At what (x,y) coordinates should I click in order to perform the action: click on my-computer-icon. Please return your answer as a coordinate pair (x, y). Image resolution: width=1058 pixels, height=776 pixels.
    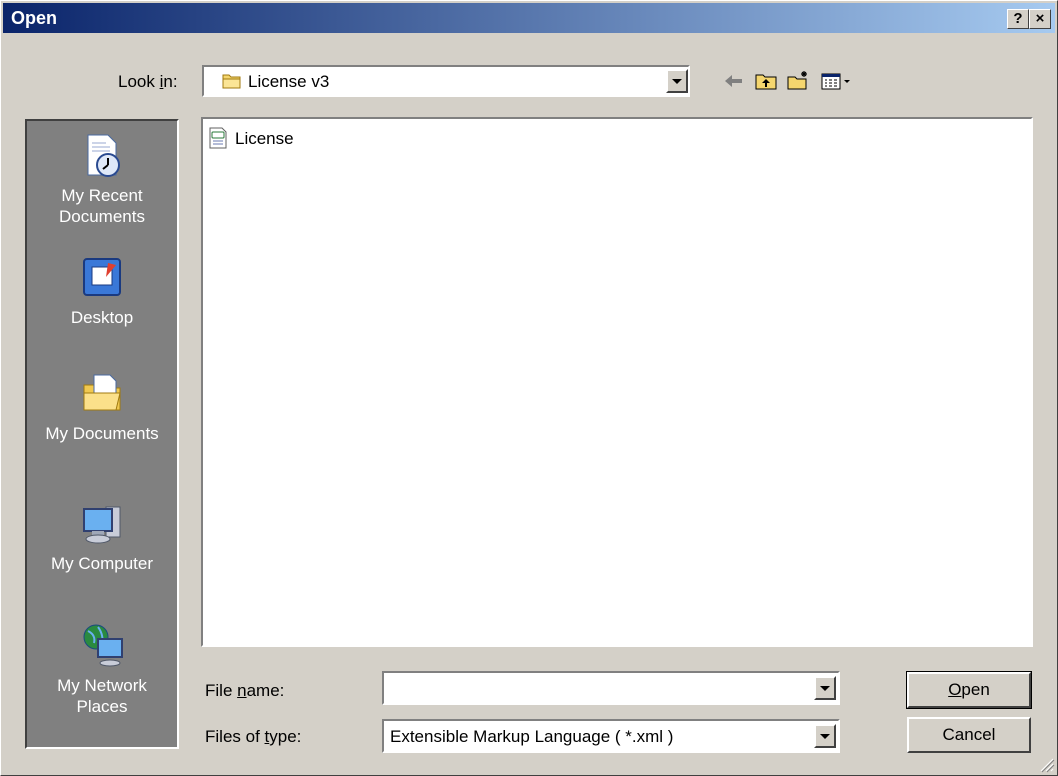
    Looking at the image, I should click on (102, 525).